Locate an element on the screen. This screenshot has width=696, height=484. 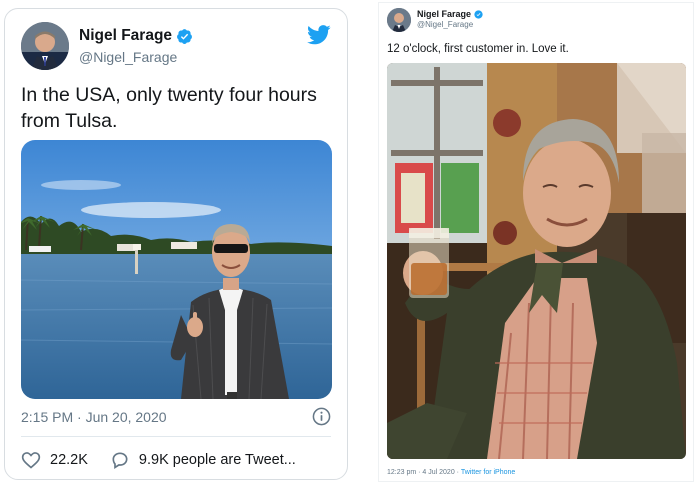
tweet-timestamp: 12:23 pm · 4 Jul 2020 · is located at coordinates (424, 472).